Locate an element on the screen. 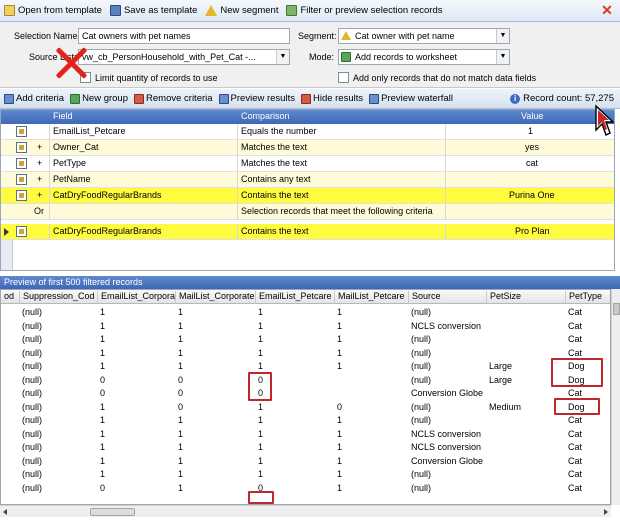 Image resolution: width=620 pixels, height=523 pixels. column-header: od is located at coordinates (10, 297).